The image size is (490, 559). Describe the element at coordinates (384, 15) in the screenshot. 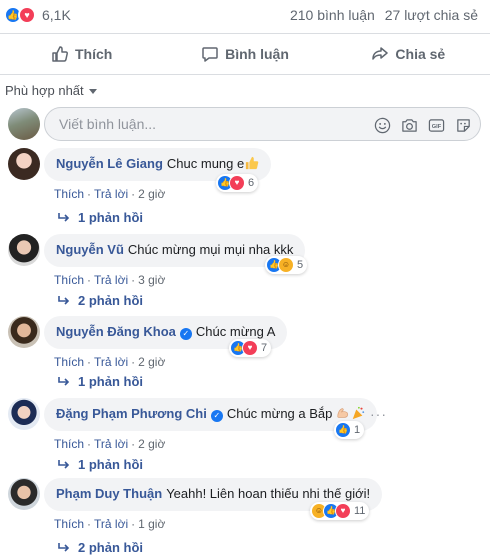

I see `comment-share-stats: 210 bình luận 27 lượt chia sẻ` at that location.